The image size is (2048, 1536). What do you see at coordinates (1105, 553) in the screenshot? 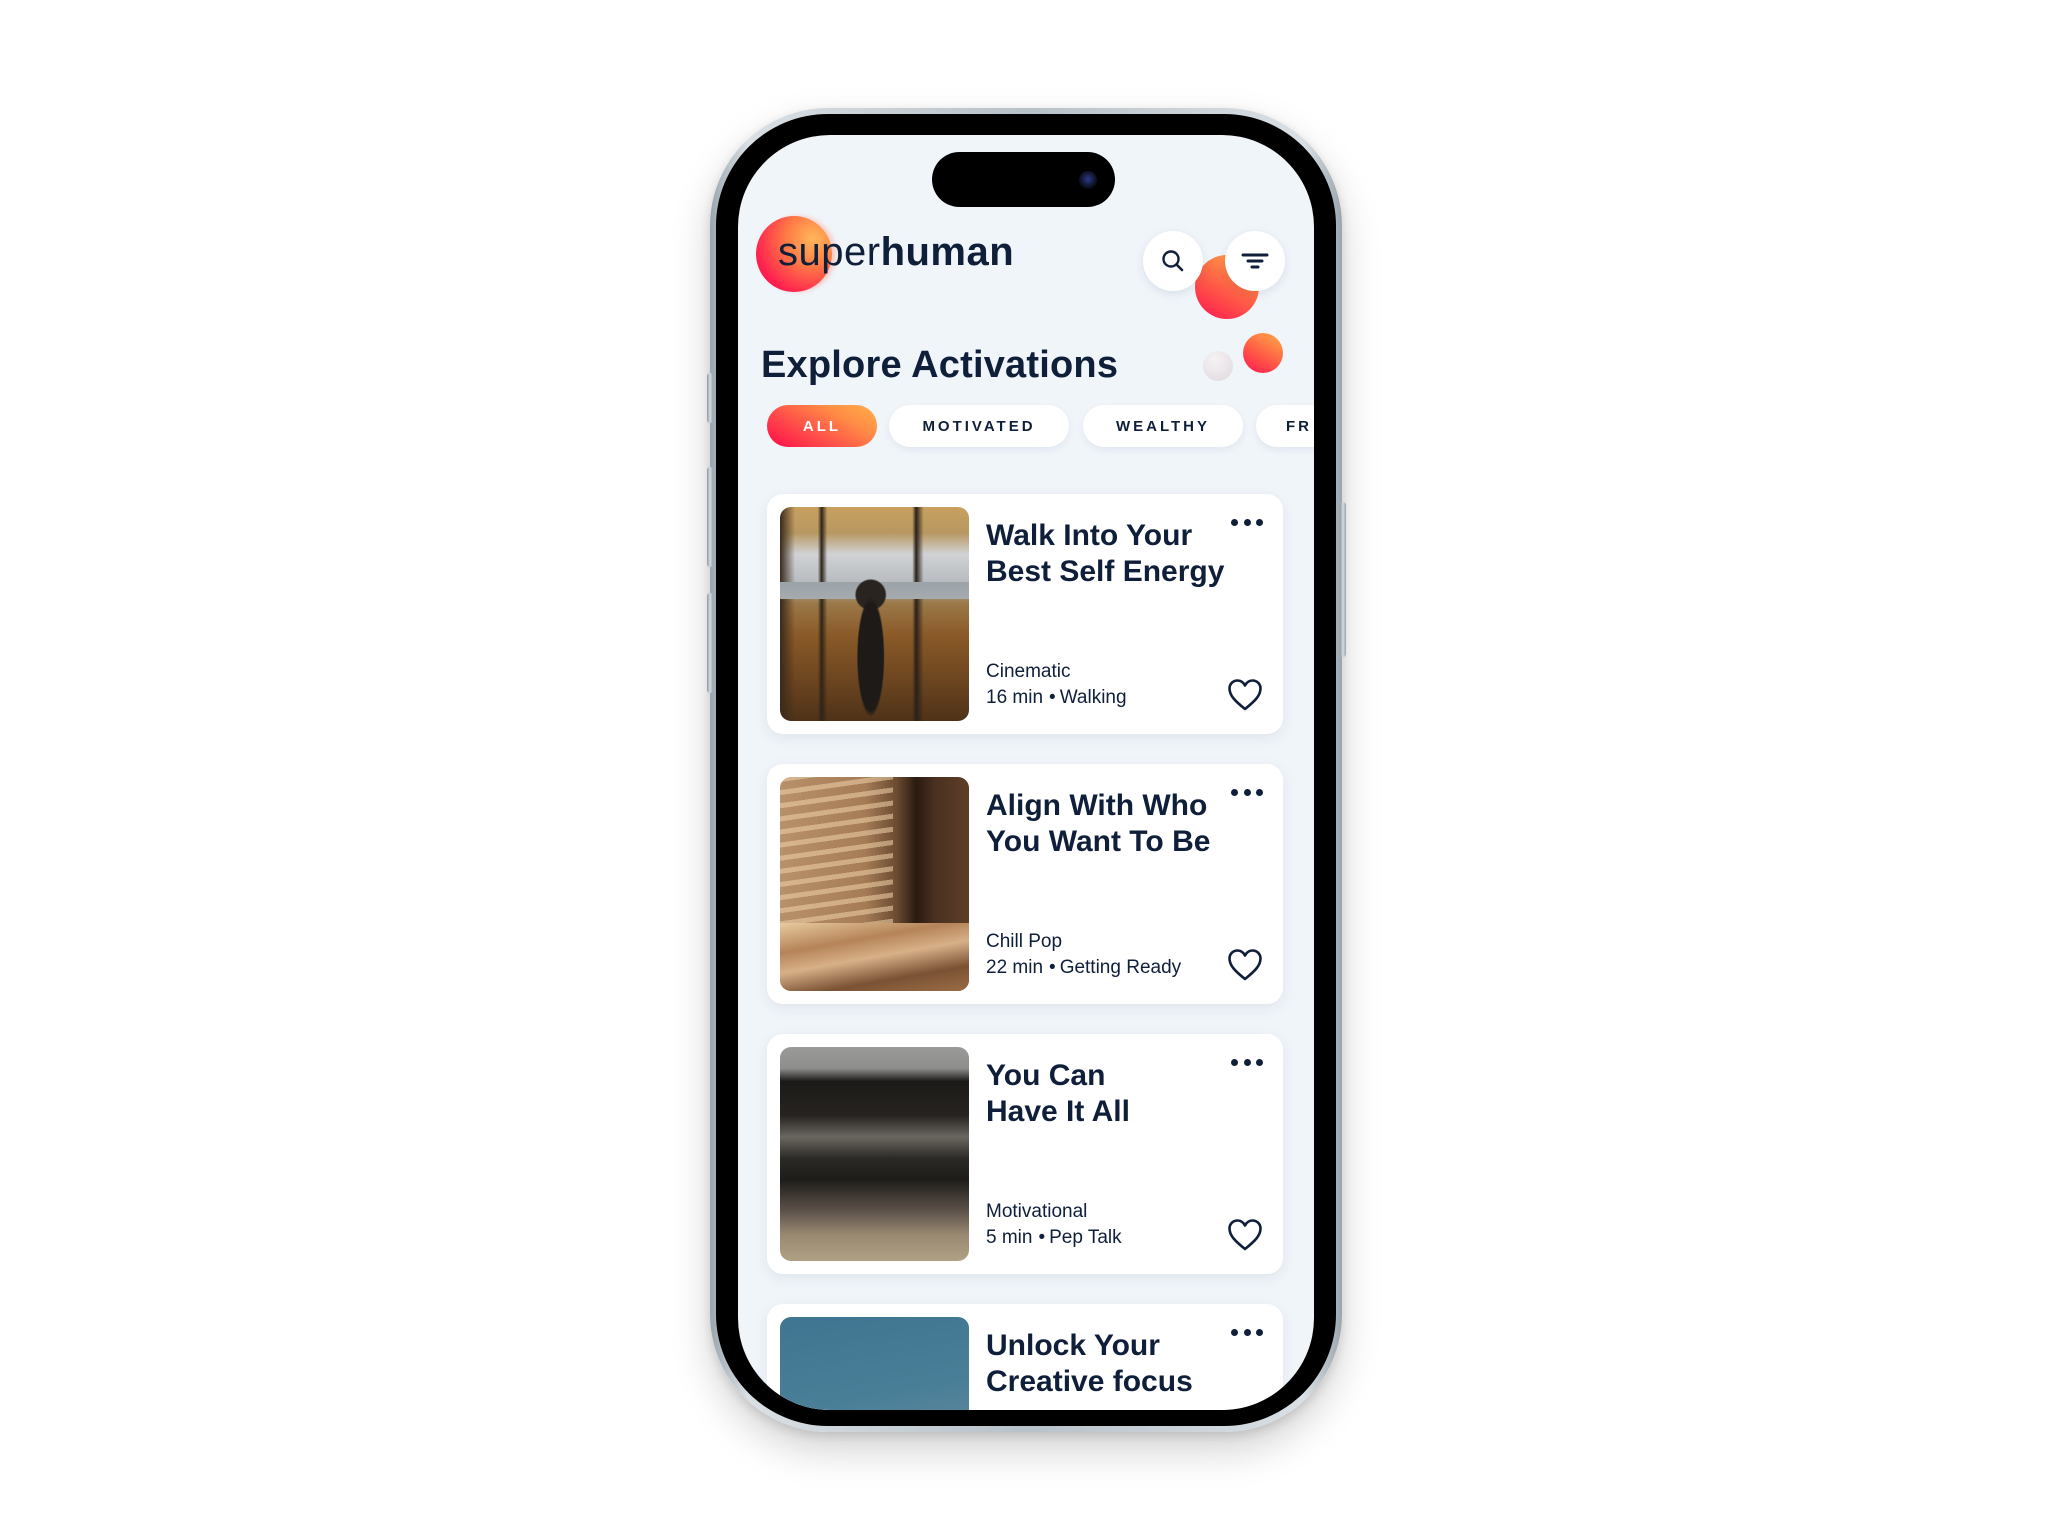
I see `activation-title: Walk Into Your Best Self Energy` at bounding box center [1105, 553].